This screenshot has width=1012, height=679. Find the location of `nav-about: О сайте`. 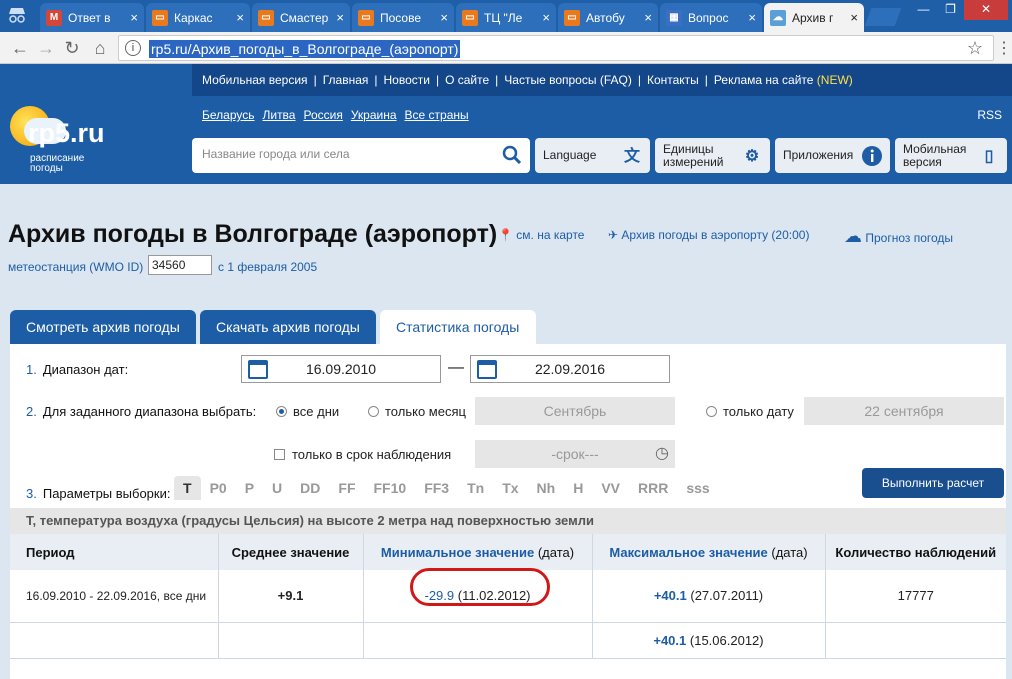

nav-about: О сайте is located at coordinates (467, 80).